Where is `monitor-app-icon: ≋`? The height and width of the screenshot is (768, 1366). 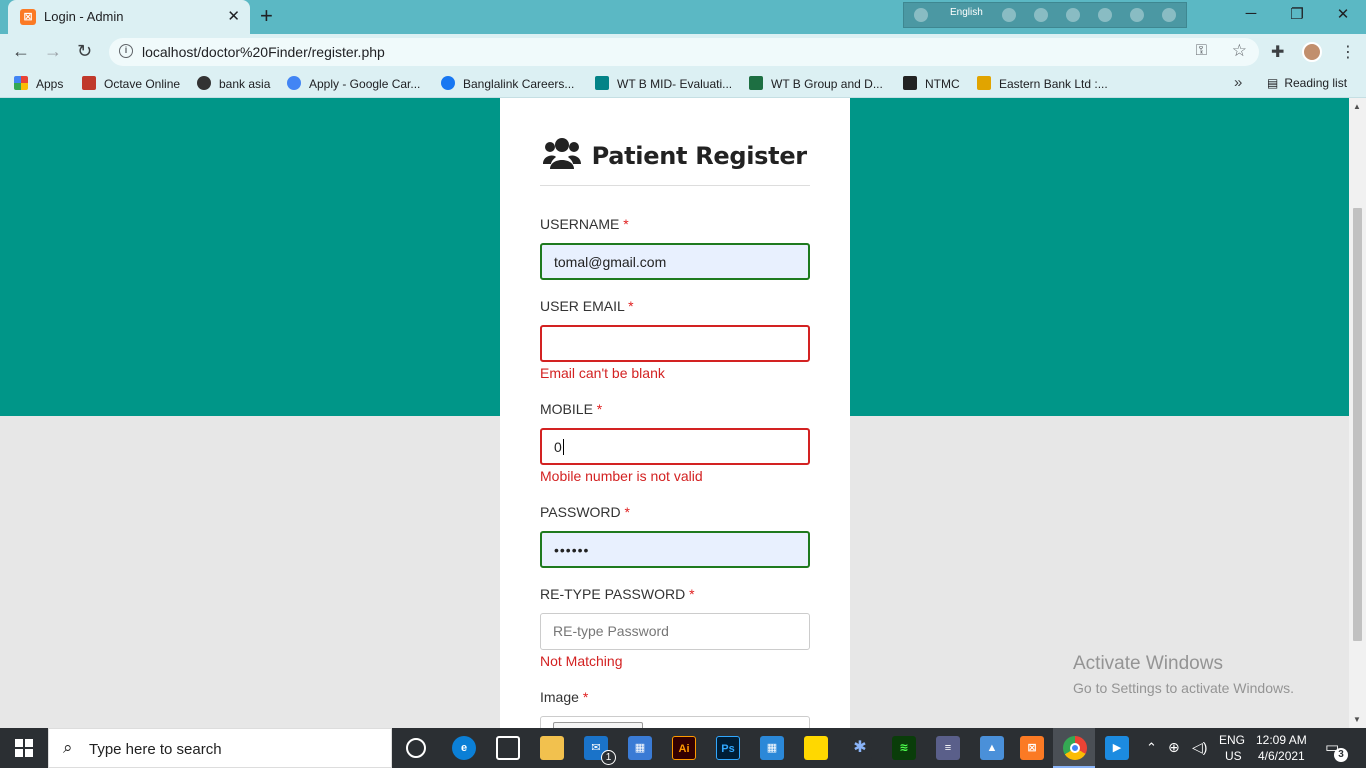
monitor-app-icon: ≋ is located at coordinates (904, 748).